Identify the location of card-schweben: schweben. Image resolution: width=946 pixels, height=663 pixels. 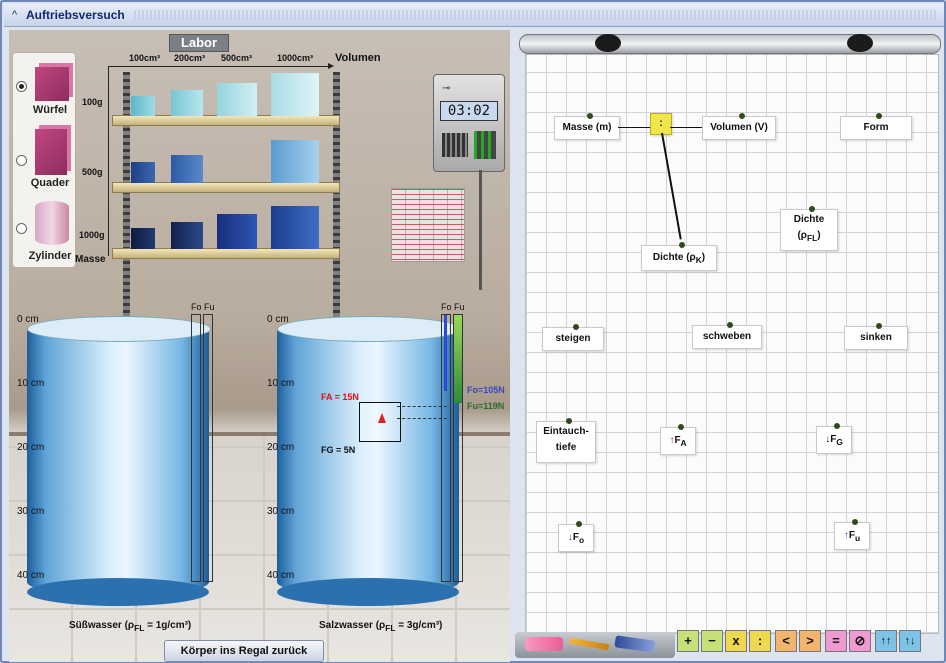
(727, 335).